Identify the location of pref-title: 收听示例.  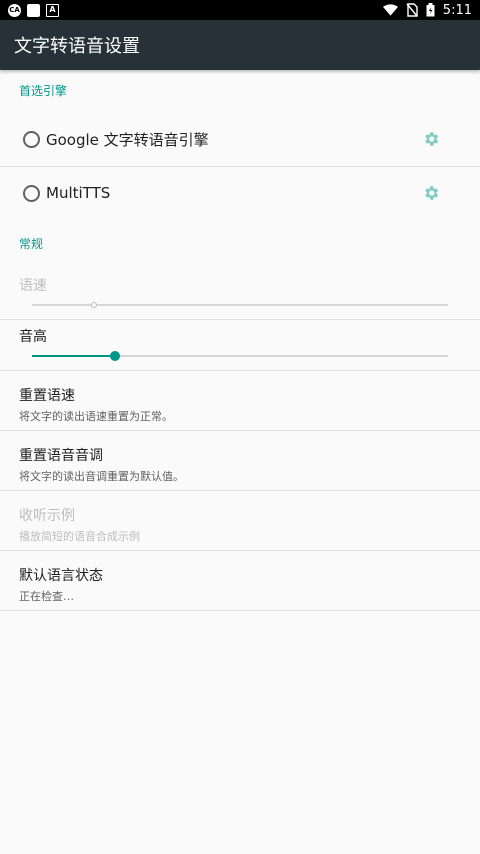
(47, 516).